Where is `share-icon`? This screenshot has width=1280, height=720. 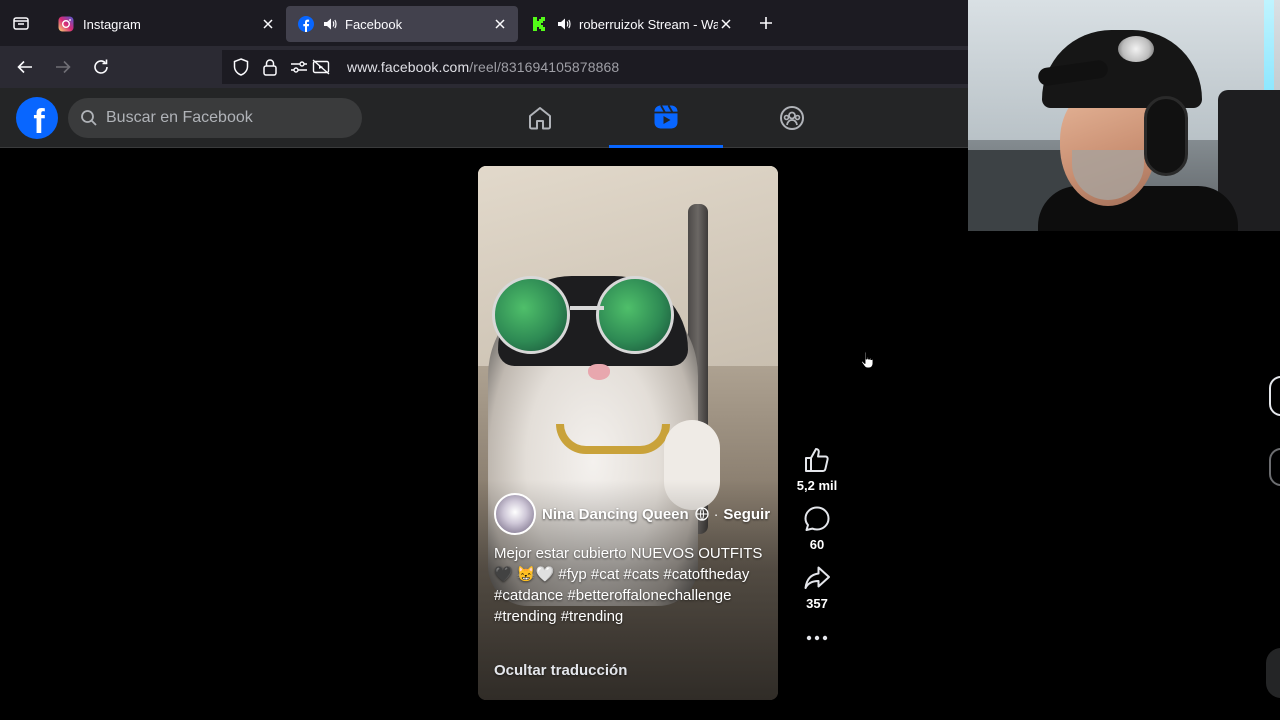
share-icon is located at coordinates (817, 577).